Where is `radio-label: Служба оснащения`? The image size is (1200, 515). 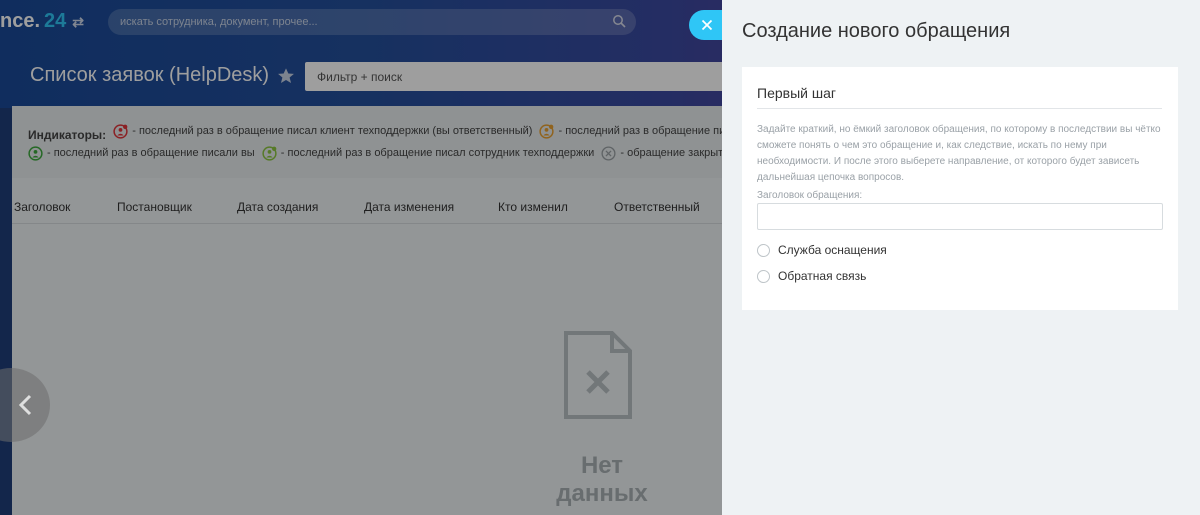 radio-label: Служба оснащения is located at coordinates (832, 250).